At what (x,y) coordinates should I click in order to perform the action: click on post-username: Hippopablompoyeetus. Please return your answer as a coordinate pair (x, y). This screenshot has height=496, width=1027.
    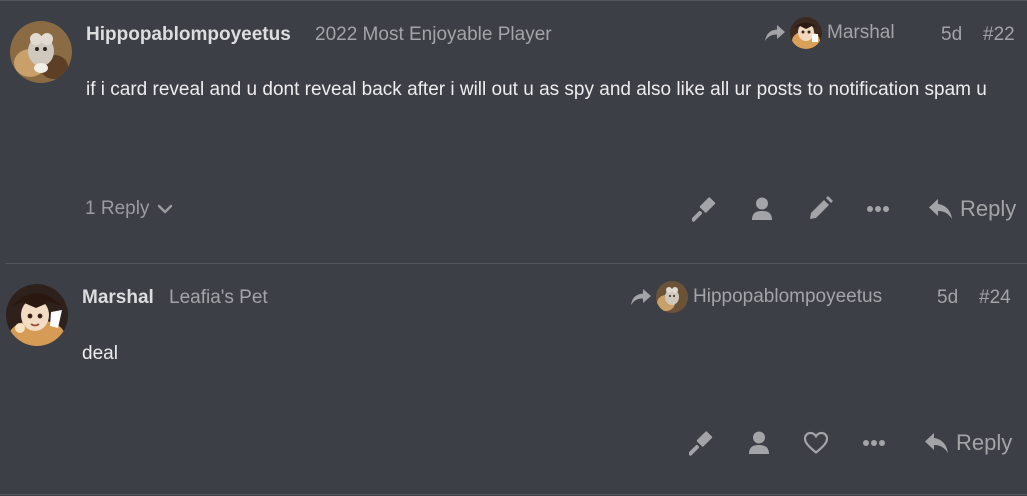
    Looking at the image, I should click on (188, 35).